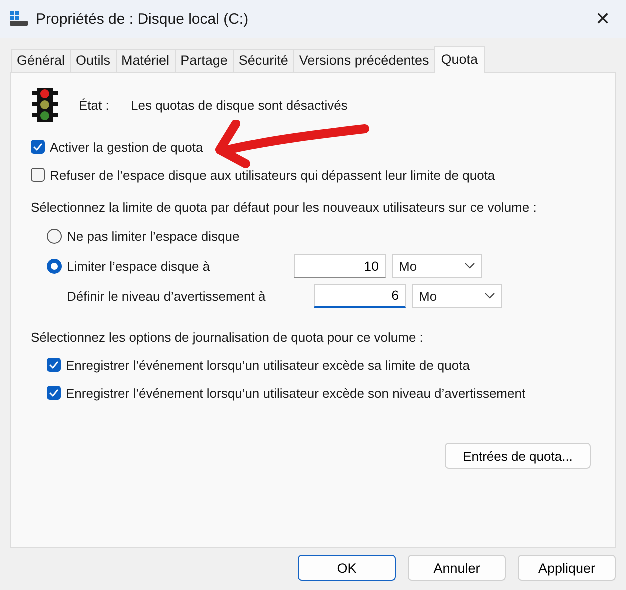  I want to click on close-button: ✕, so click(603, 19).